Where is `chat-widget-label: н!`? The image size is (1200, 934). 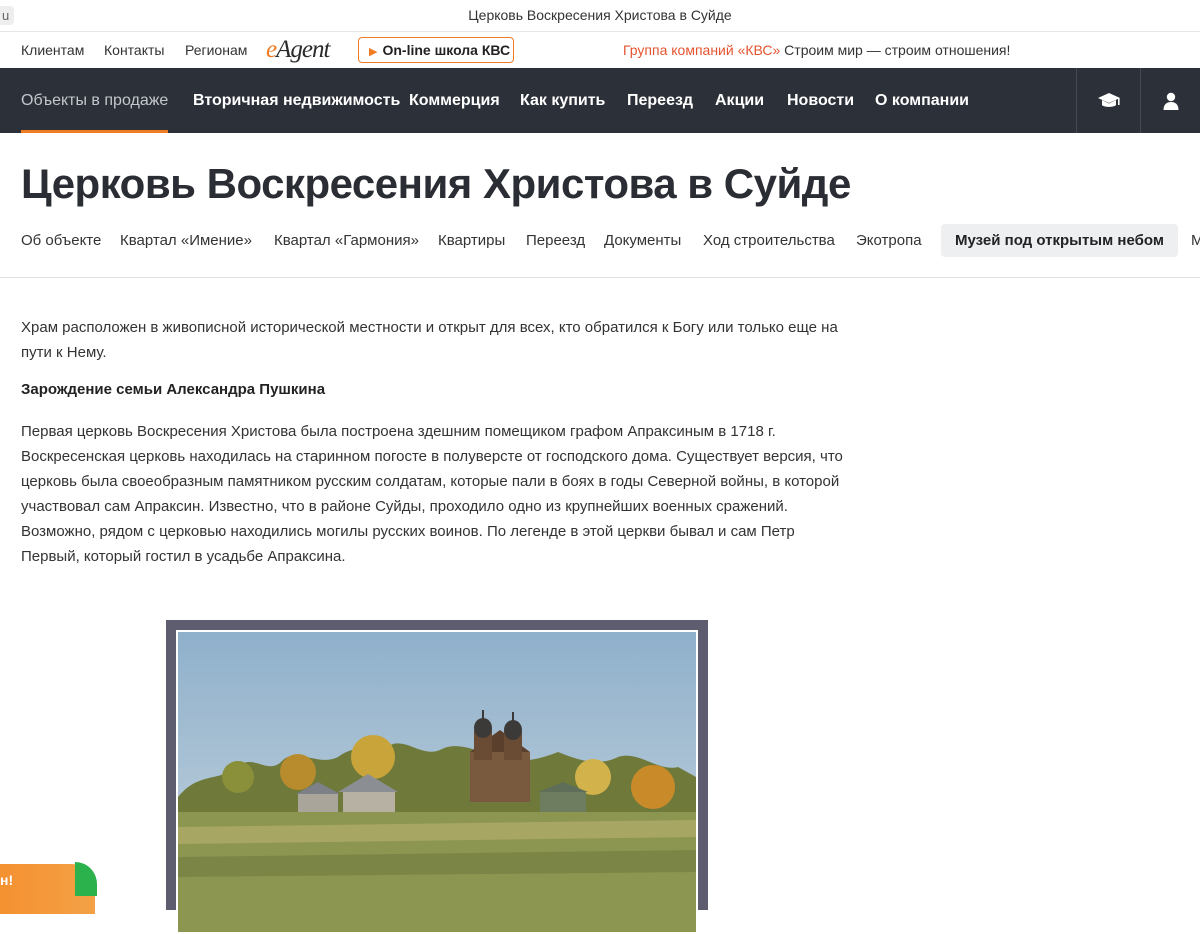 chat-widget-label: н! is located at coordinates (7, 880).